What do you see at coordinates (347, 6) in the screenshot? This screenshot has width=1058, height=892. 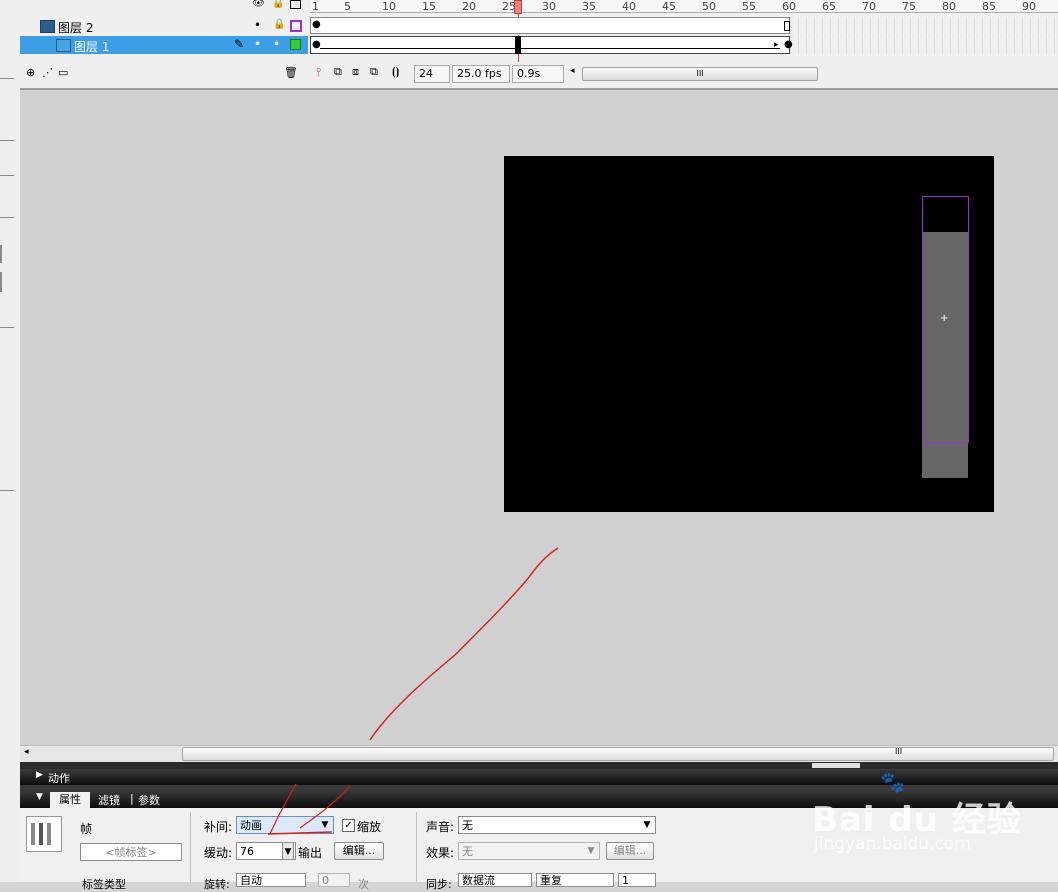 I see `ruler-tick: 5` at bounding box center [347, 6].